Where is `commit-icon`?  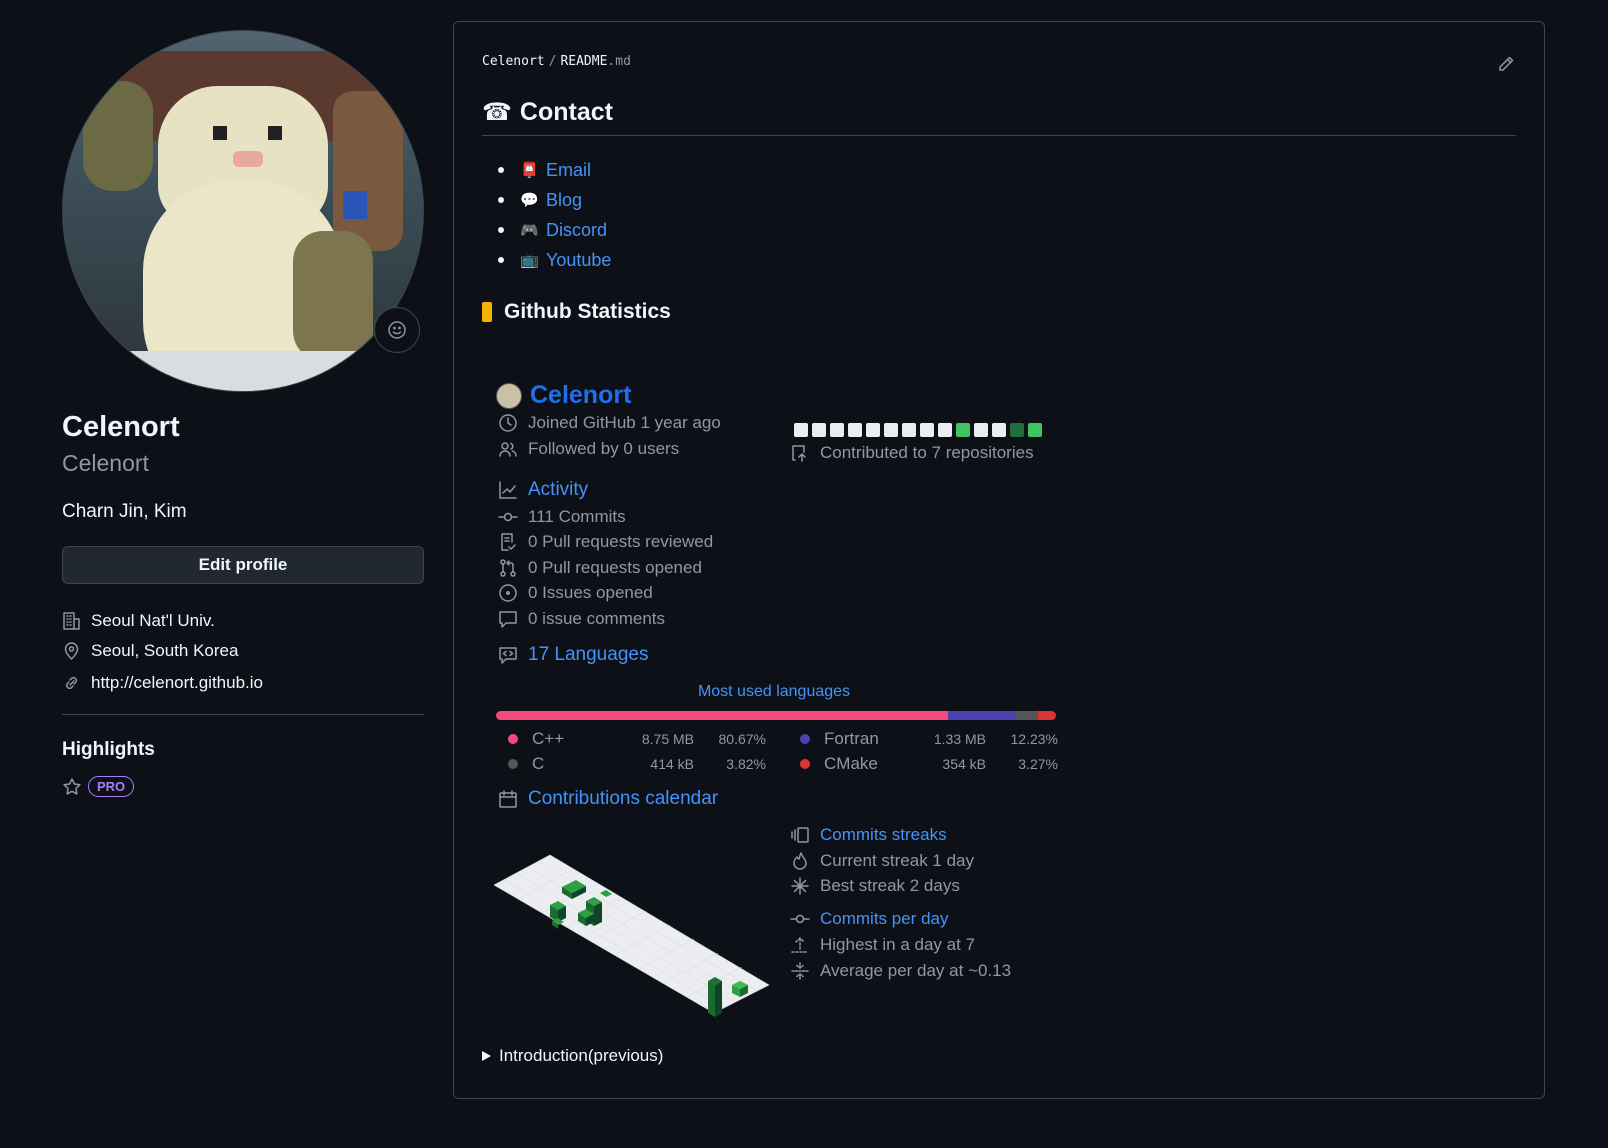 commit-icon is located at coordinates (800, 919).